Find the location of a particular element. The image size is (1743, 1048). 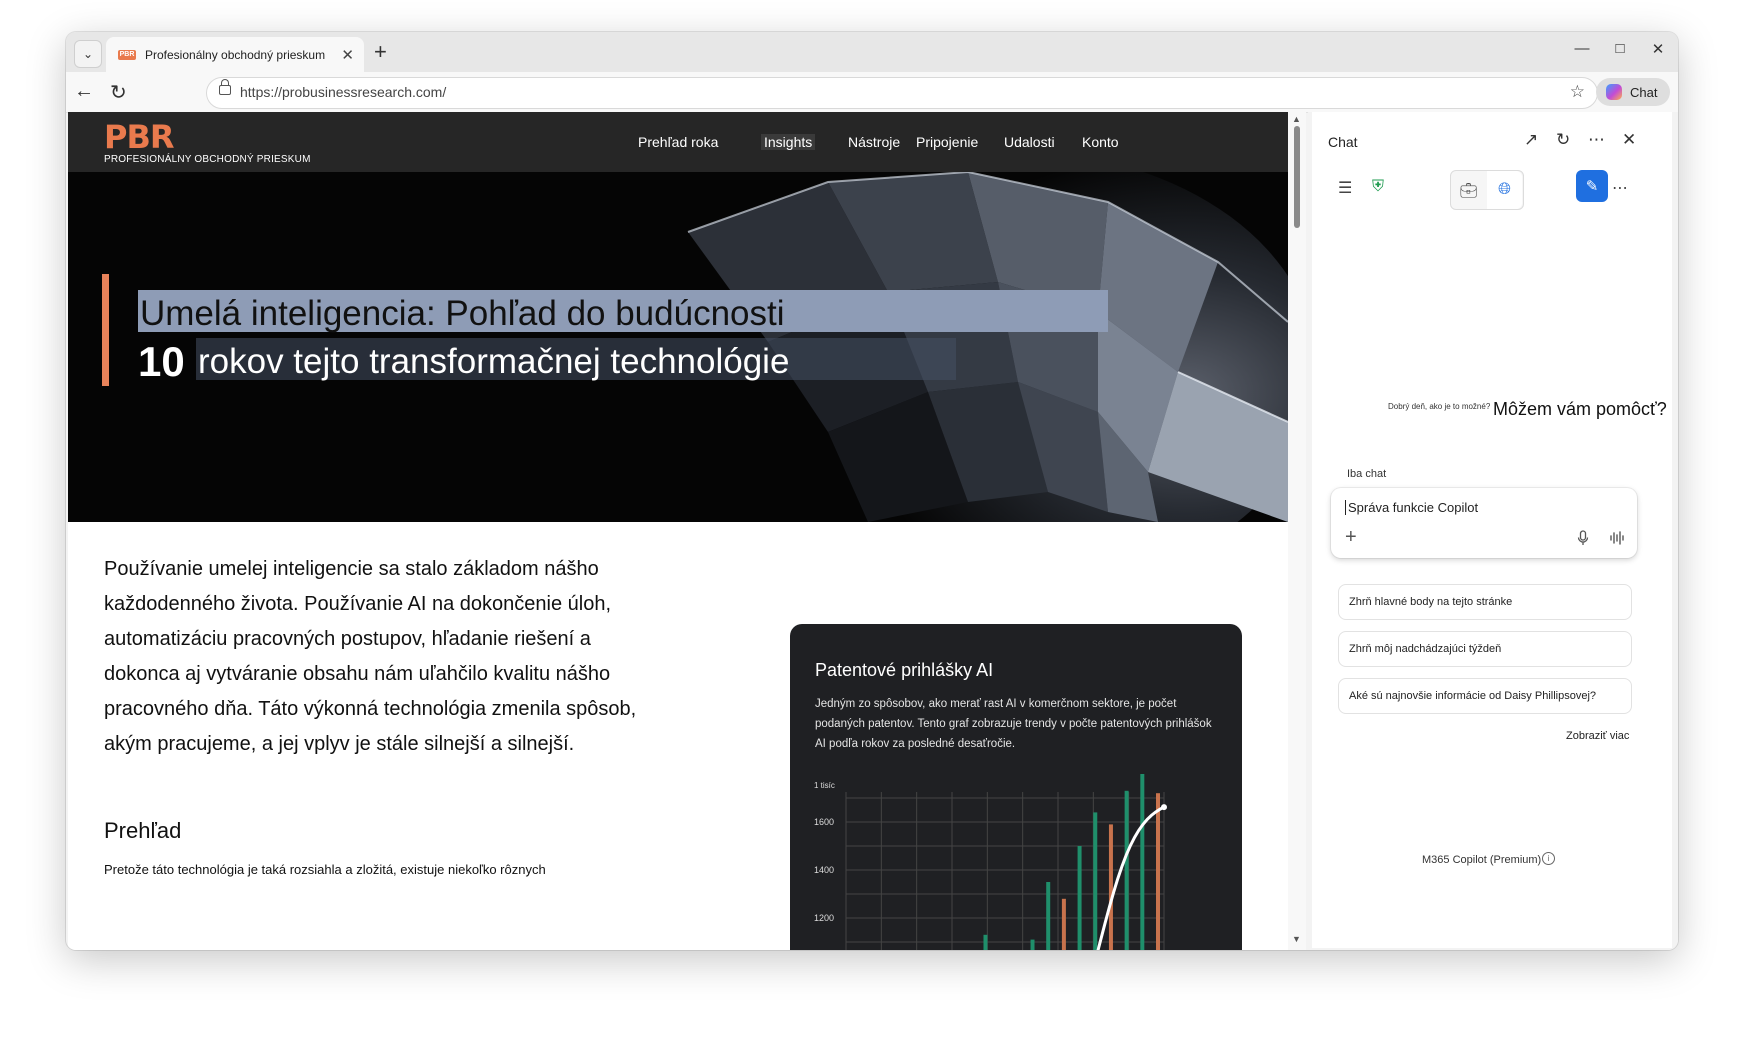

copilot-chat-button: Chat is located at coordinates (1633, 92).